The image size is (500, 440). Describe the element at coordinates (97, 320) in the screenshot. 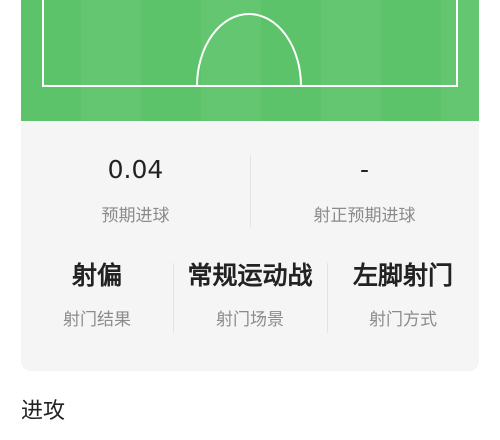

I see `stat-label: 射门结果` at that location.